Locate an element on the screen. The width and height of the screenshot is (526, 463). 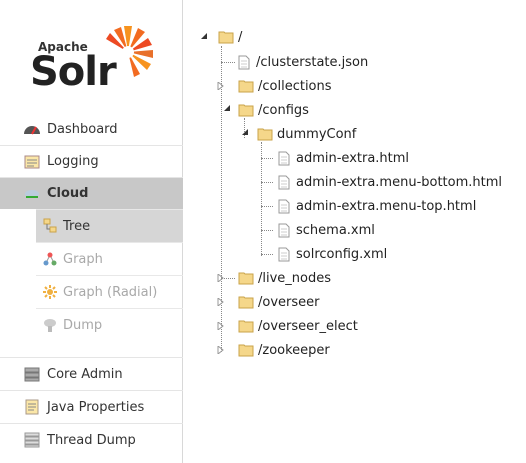
tree-node-label: /overseer is located at coordinates (289, 302).